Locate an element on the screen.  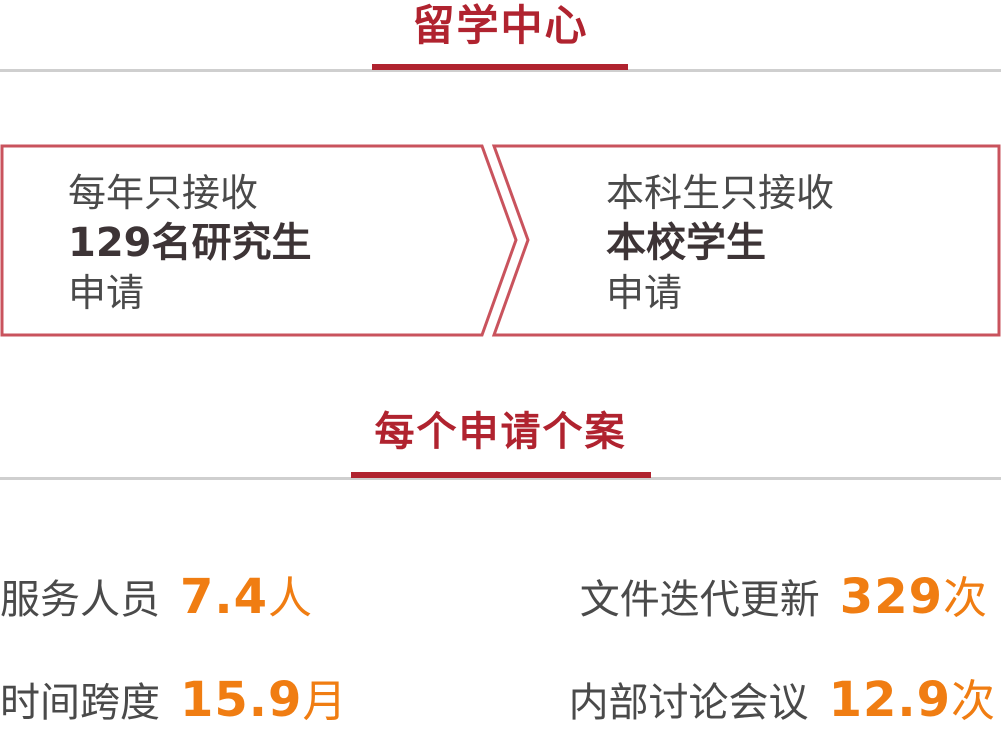
right-card-line3: 申请 is located at coordinates (644, 293).